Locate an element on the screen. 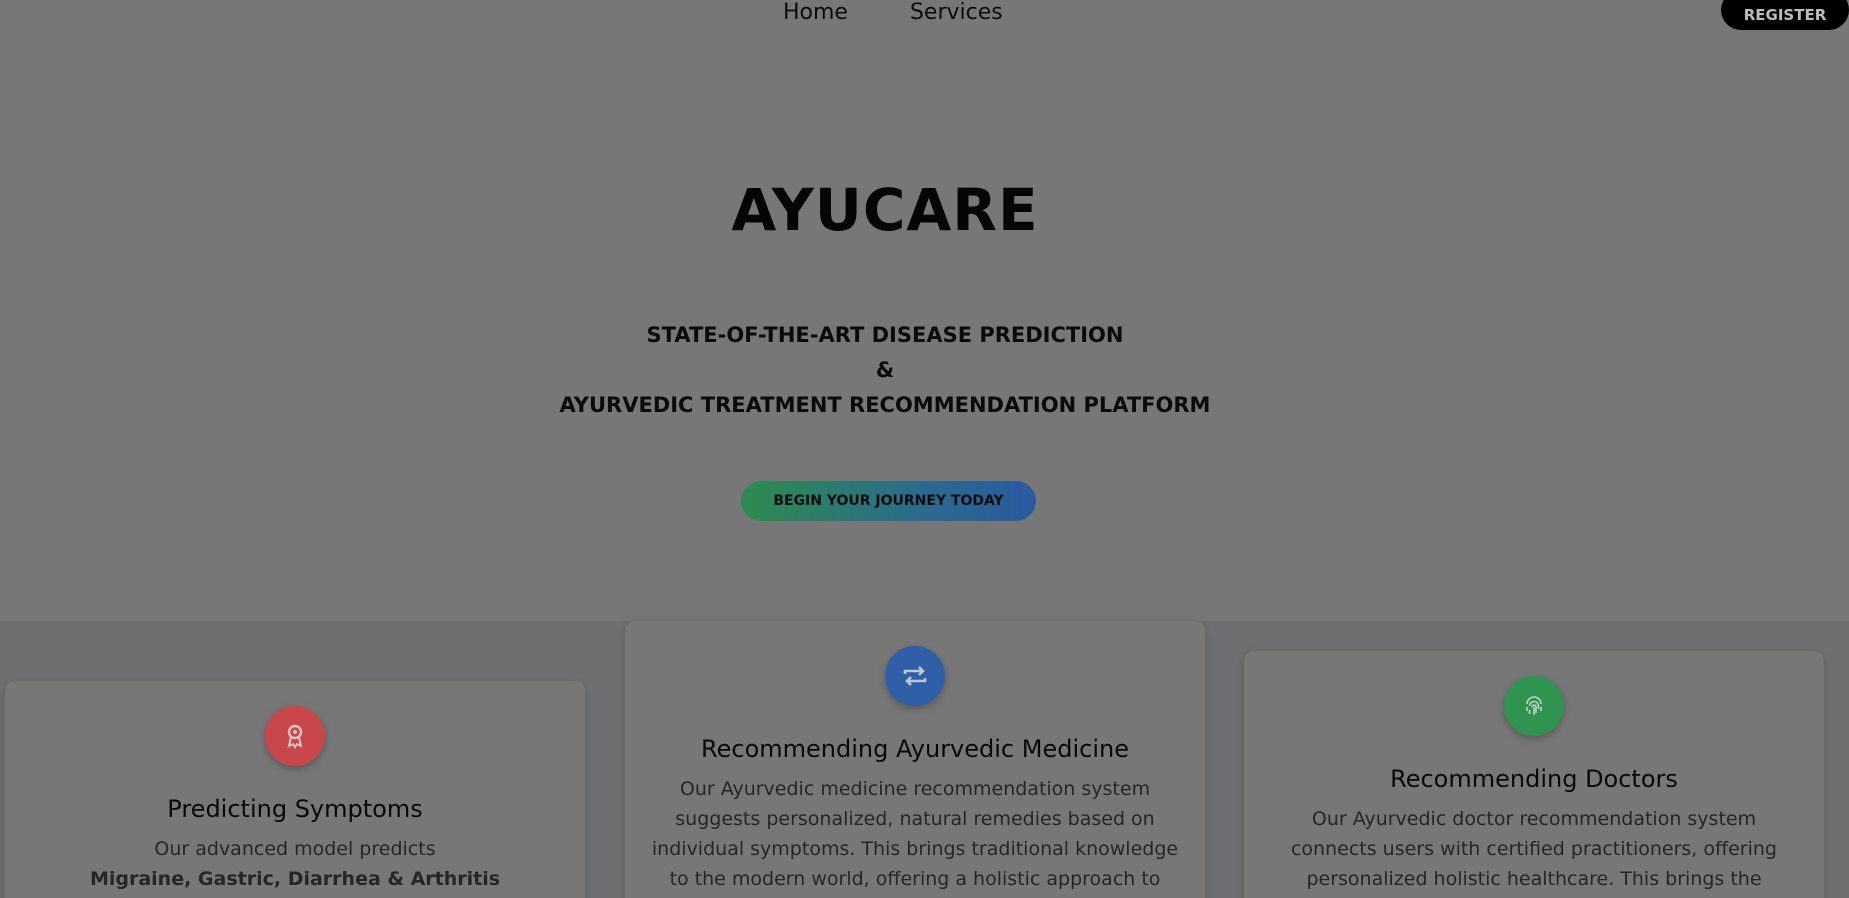 The width and height of the screenshot is (1849, 898). fingerprint-icon-glyph is located at coordinates (1534, 705).